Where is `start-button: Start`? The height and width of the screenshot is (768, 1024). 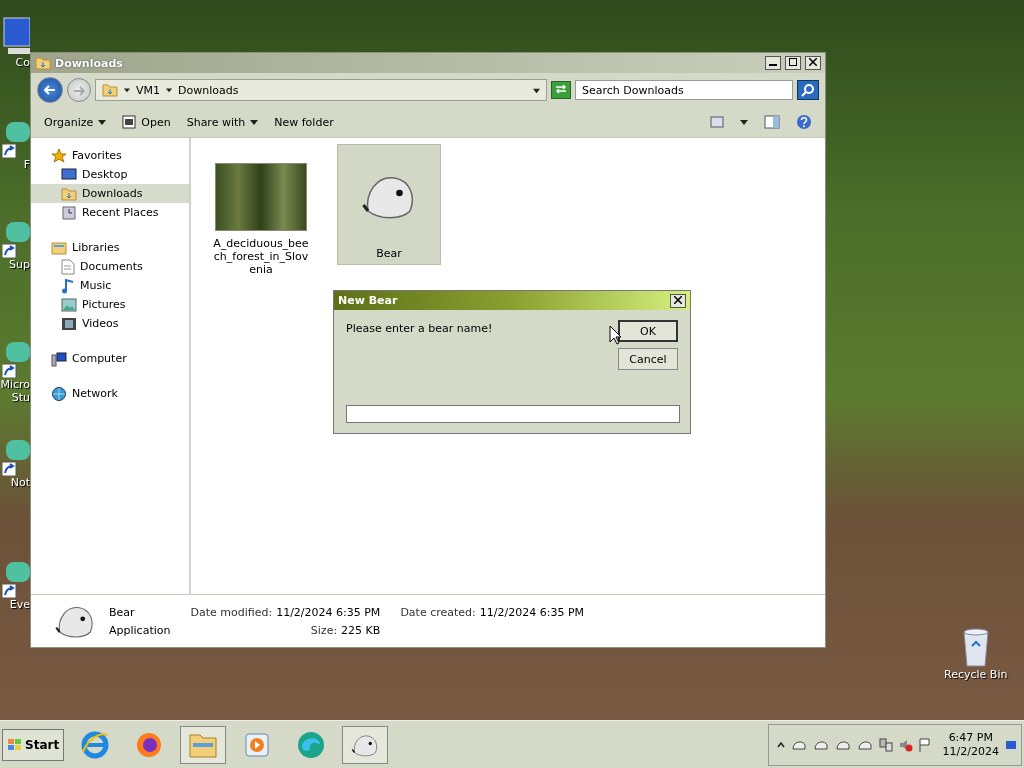
start-button: Start is located at coordinates (33, 744).